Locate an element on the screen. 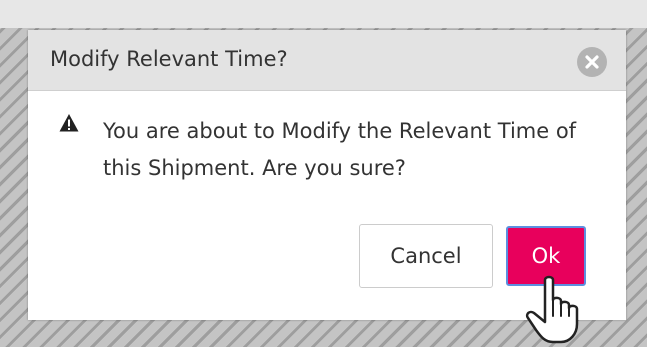  cancel-button: Cancel is located at coordinates (426, 256).